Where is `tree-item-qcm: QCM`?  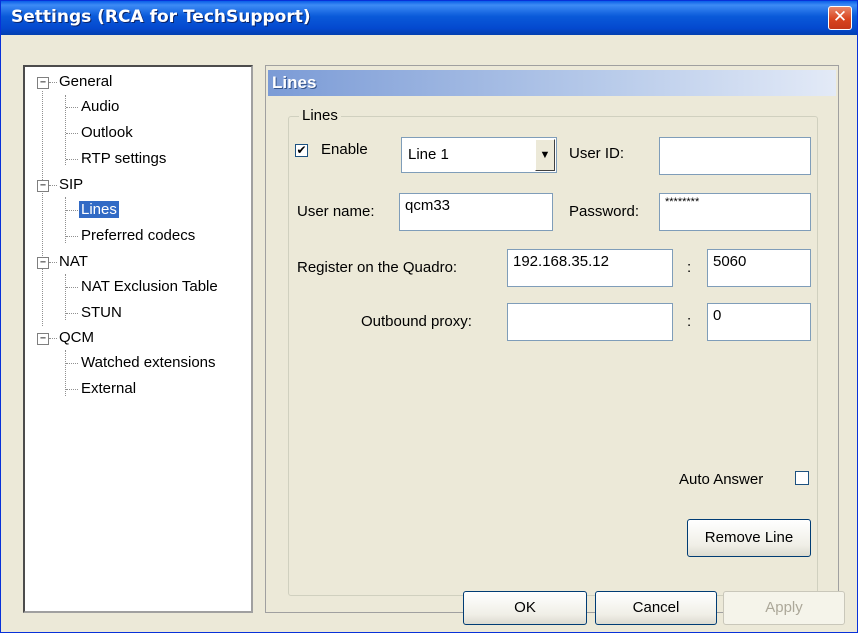 tree-item-qcm: QCM is located at coordinates (76, 338).